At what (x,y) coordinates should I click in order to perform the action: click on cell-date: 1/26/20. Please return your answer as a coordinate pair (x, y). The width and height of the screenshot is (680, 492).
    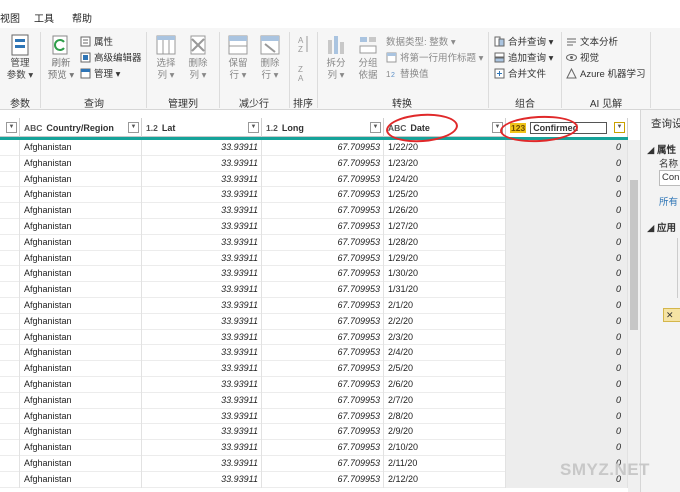
    Looking at the image, I should click on (445, 211).